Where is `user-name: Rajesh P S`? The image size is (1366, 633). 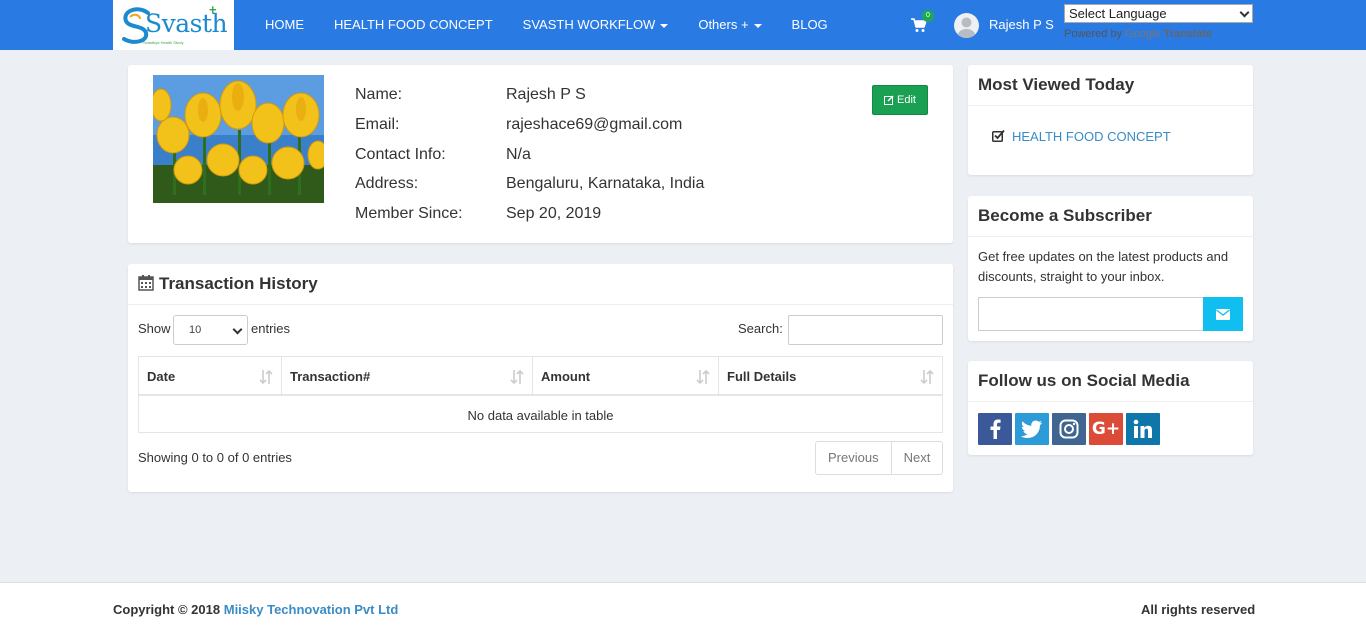
user-name: Rajesh P S is located at coordinates (1021, 24).